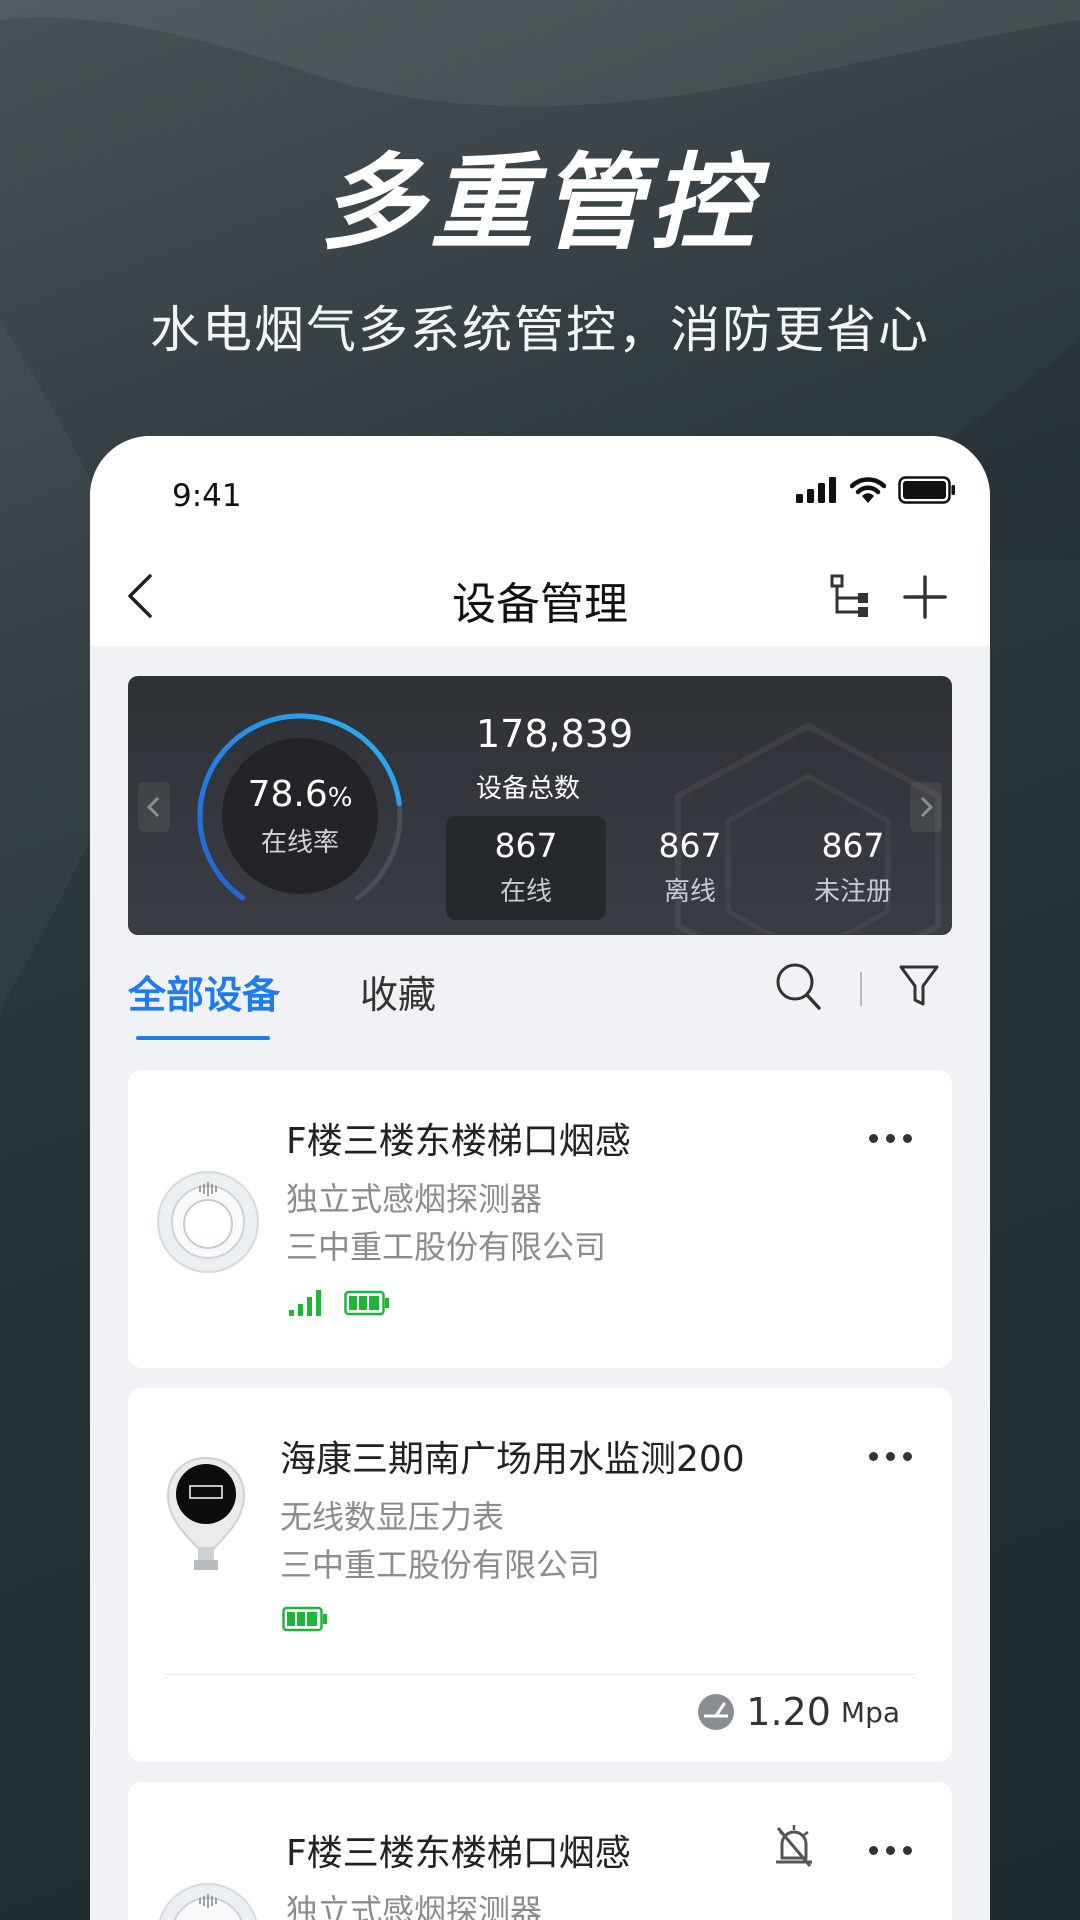 This screenshot has width=1080, height=1920. Describe the element at coordinates (539, 203) in the screenshot. I see `hero-title: 多重管控` at that location.